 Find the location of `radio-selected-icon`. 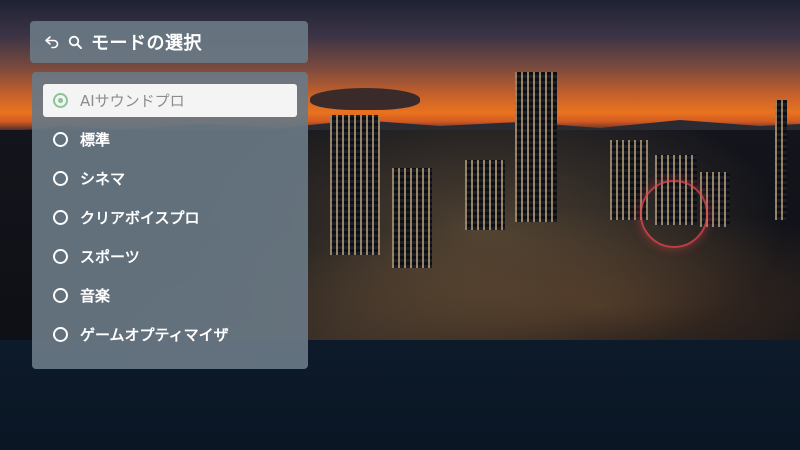

radio-selected-icon is located at coordinates (60, 100).